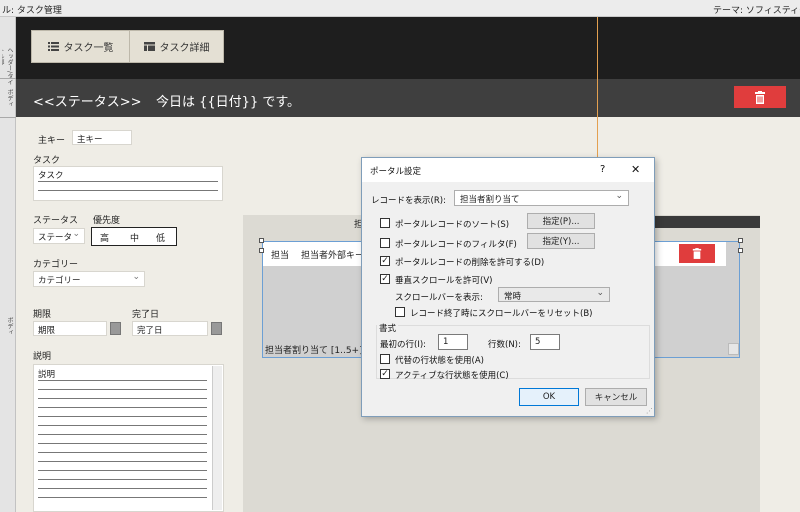 This screenshot has width=800, height=512. Describe the element at coordinates (635, 169) in the screenshot. I see `close-icon: ✕` at that location.